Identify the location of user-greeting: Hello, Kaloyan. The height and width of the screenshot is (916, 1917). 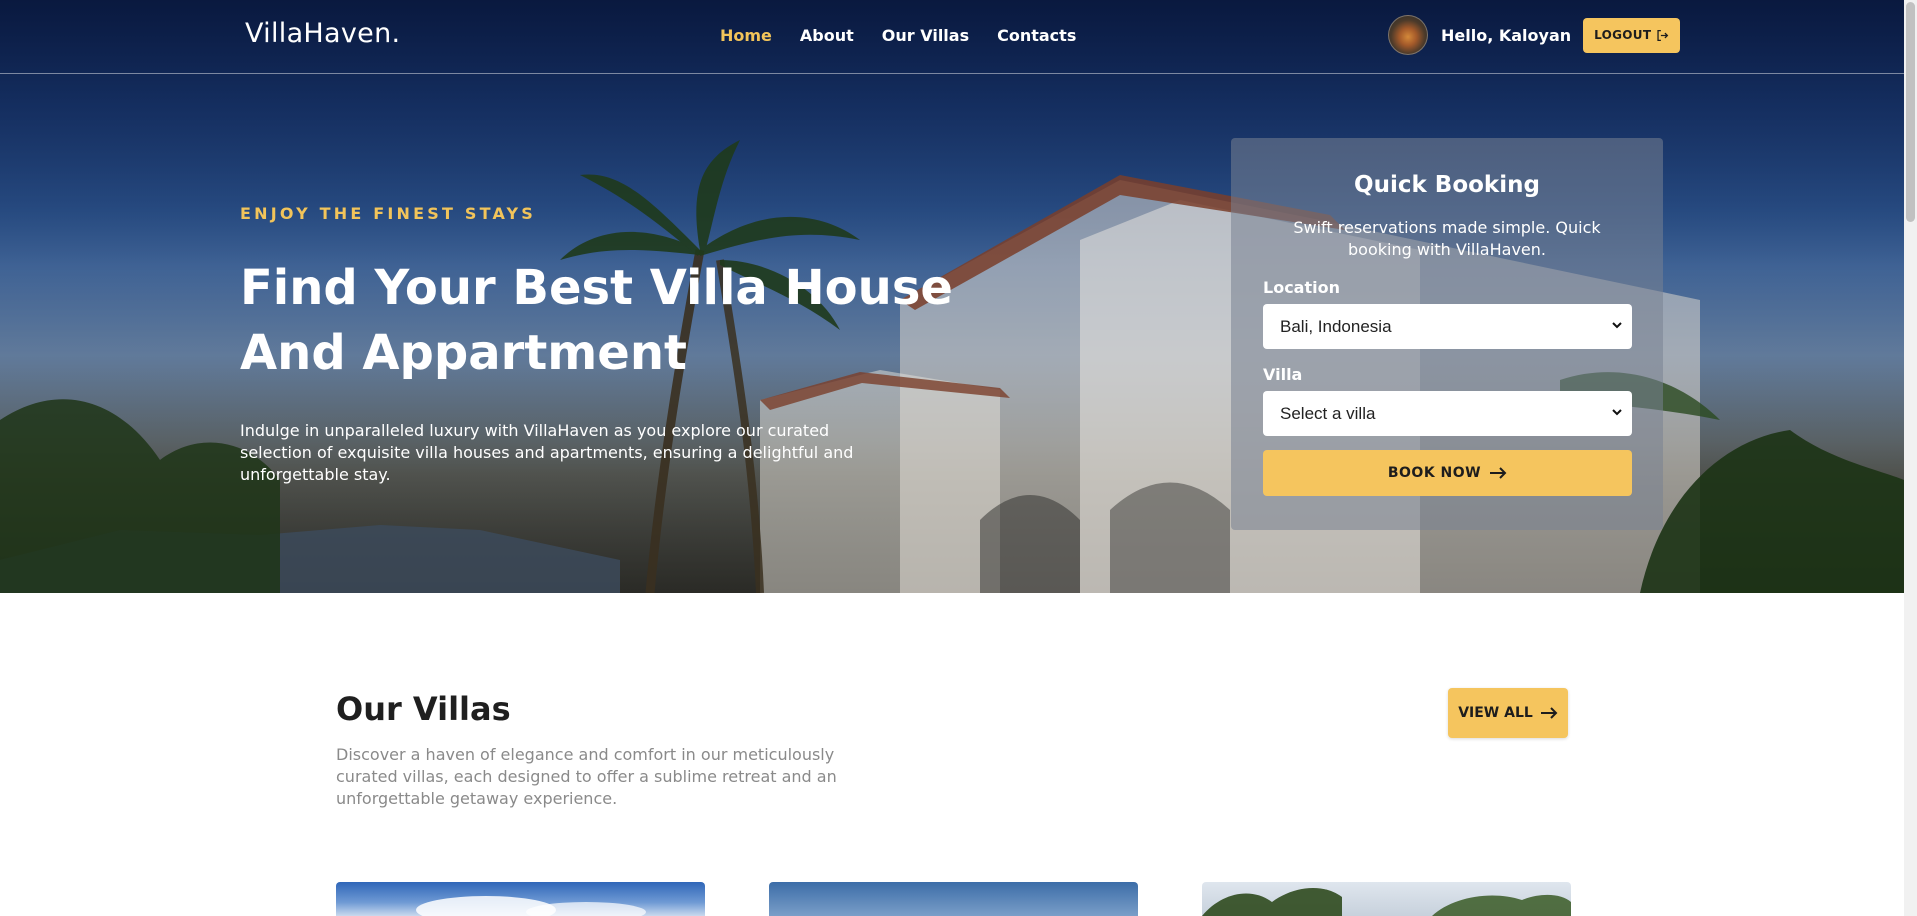
(1506, 35).